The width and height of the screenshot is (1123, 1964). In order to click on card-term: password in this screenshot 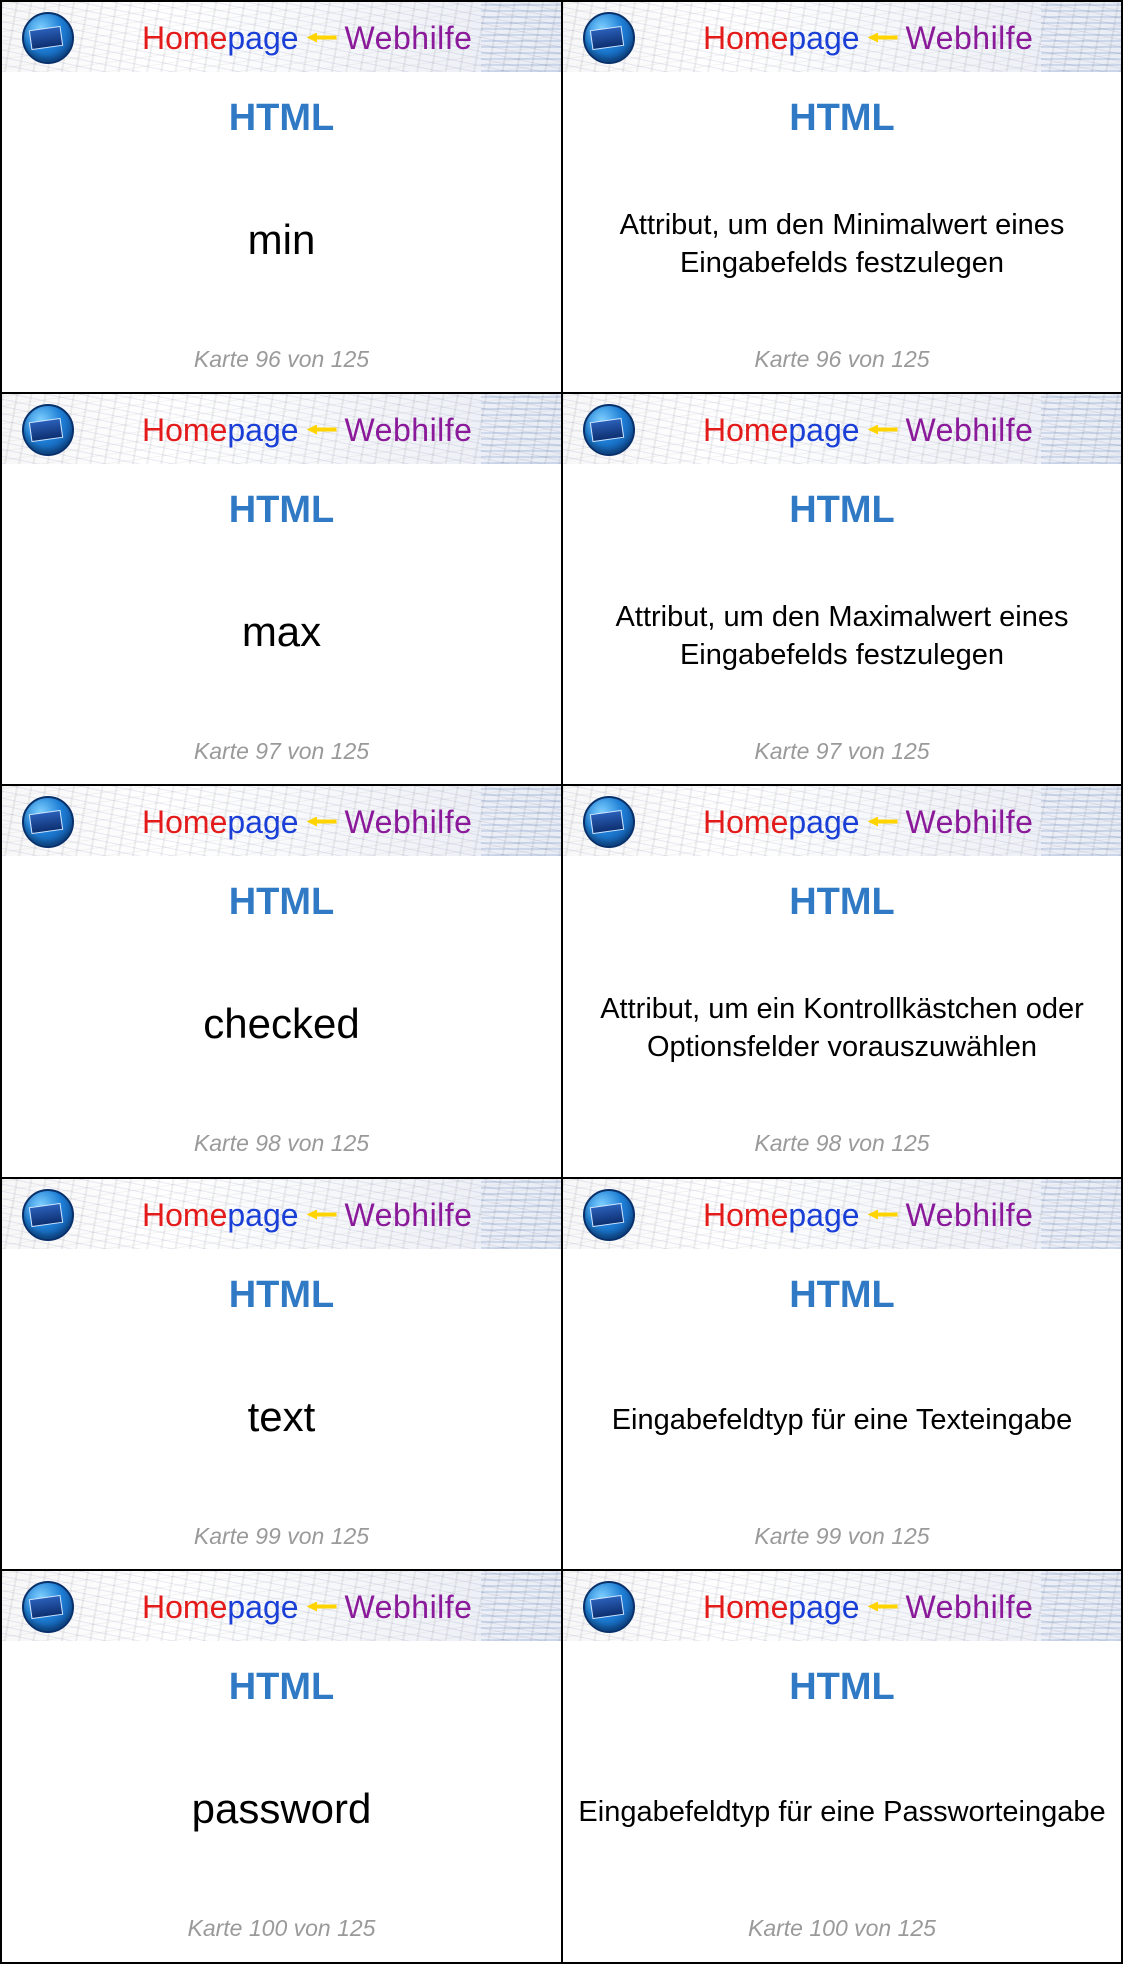, I will do `click(281, 1808)`.